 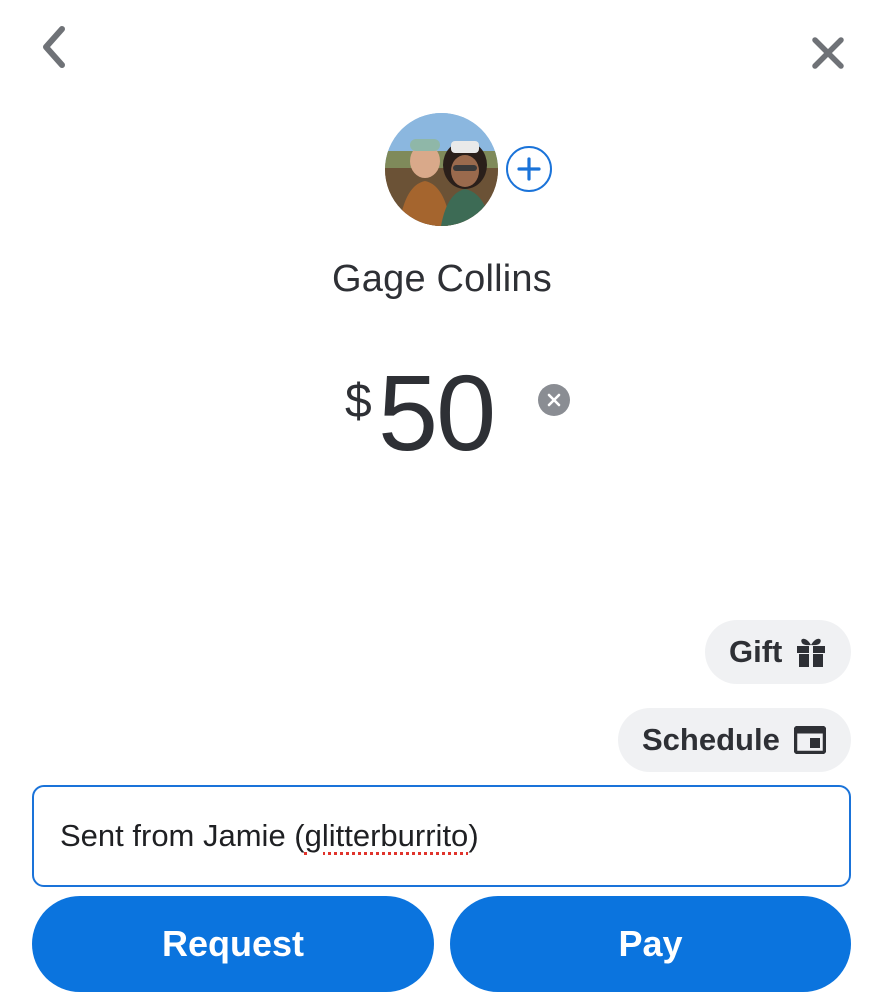 I want to click on note-field: Sent from Jamie (glitterburrito), so click(x=441, y=836).